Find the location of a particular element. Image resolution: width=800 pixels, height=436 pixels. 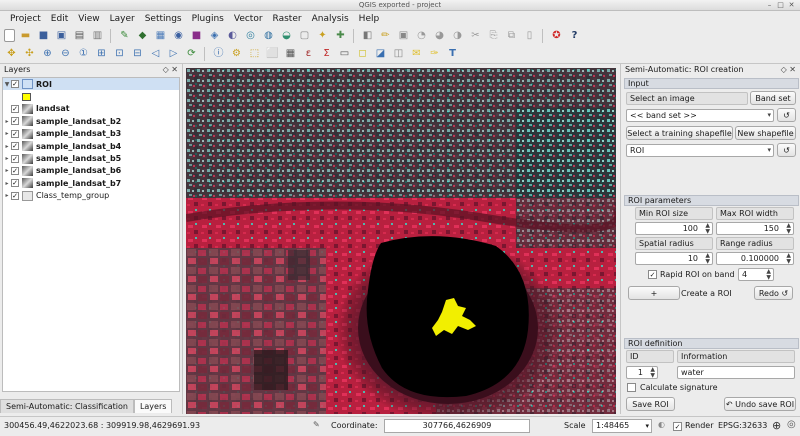

save-as-icon: ▣ is located at coordinates (61, 35).